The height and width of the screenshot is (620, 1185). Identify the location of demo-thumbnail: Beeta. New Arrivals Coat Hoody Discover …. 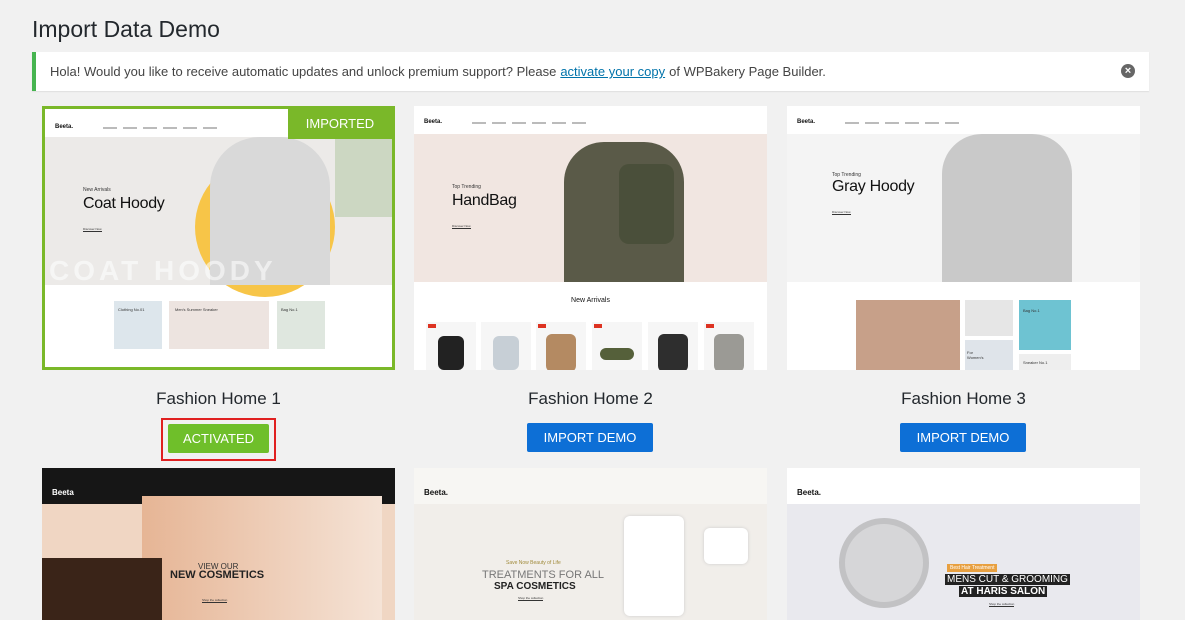
(218, 238).